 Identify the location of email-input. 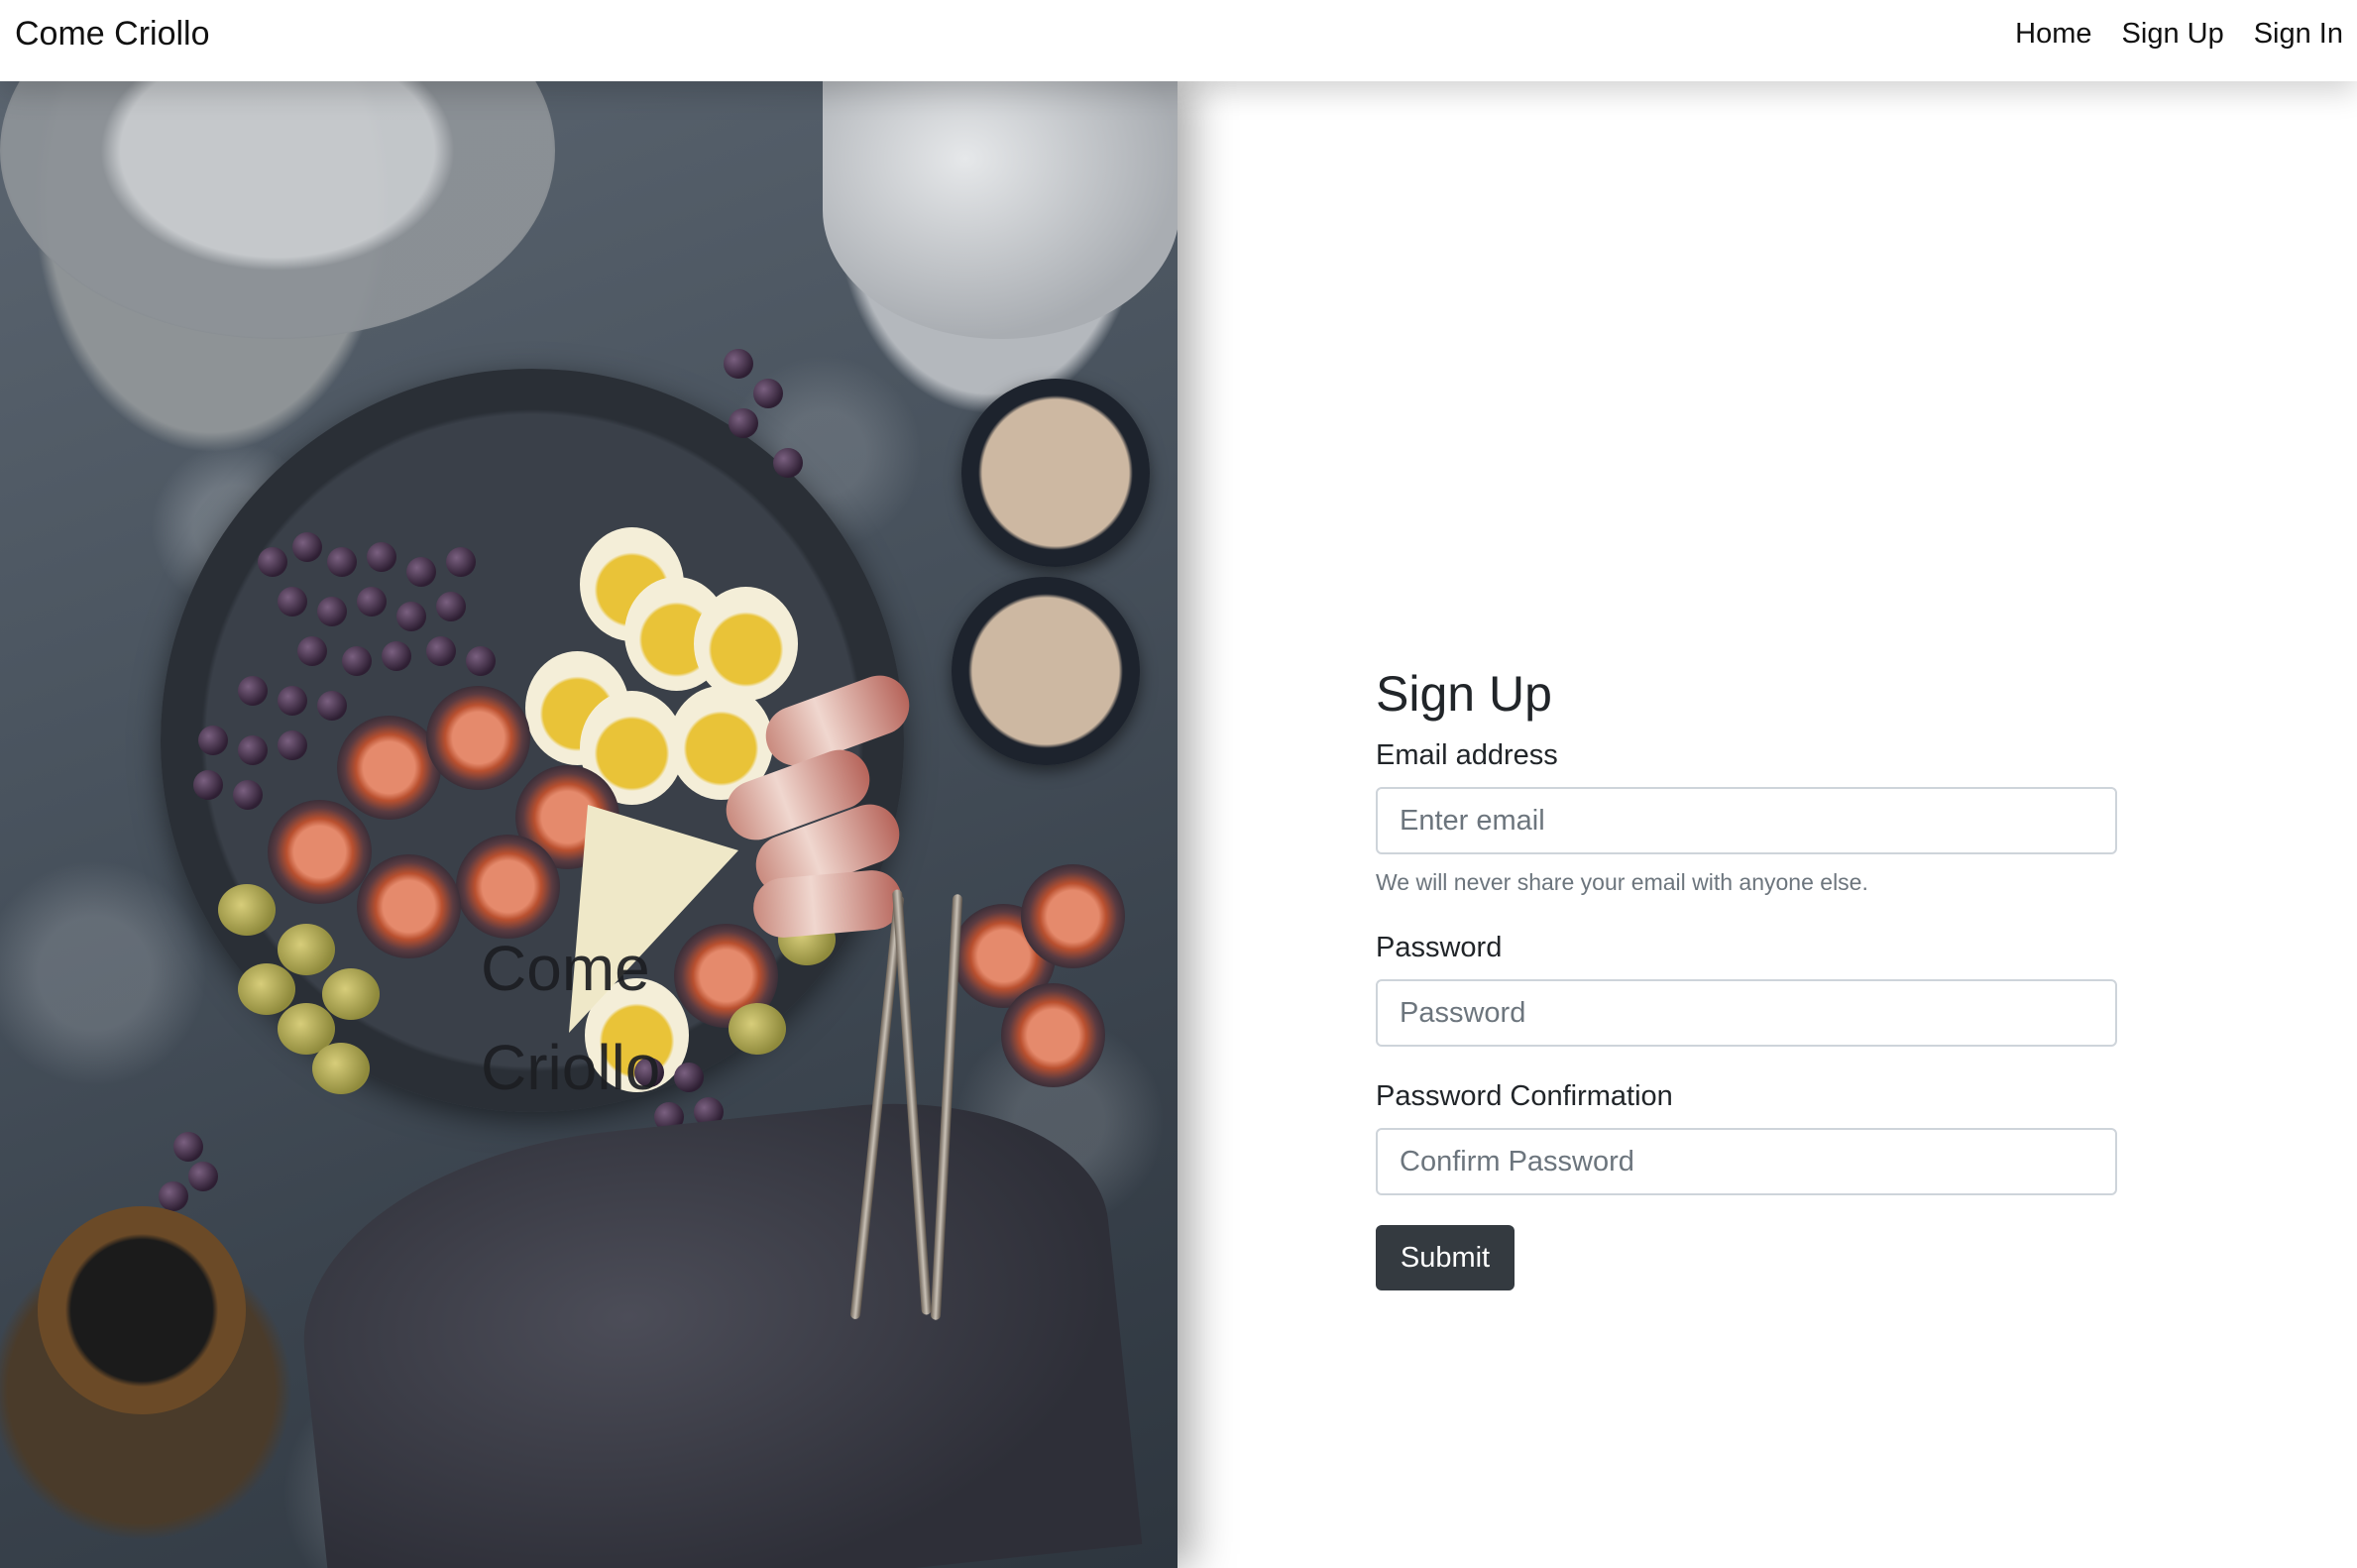
(1747, 820).